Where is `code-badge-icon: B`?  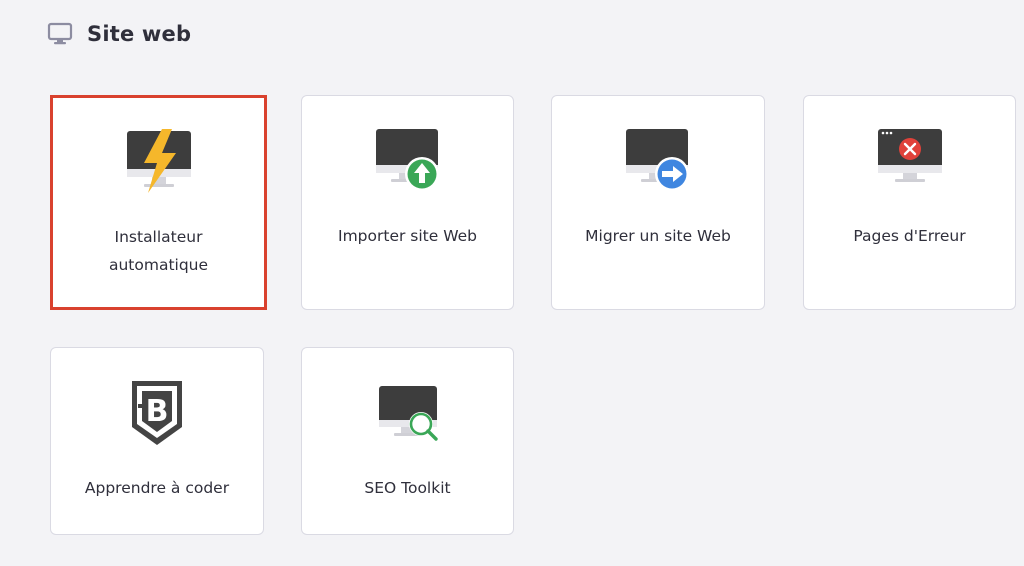
code-badge-icon: B is located at coordinates (157, 414).